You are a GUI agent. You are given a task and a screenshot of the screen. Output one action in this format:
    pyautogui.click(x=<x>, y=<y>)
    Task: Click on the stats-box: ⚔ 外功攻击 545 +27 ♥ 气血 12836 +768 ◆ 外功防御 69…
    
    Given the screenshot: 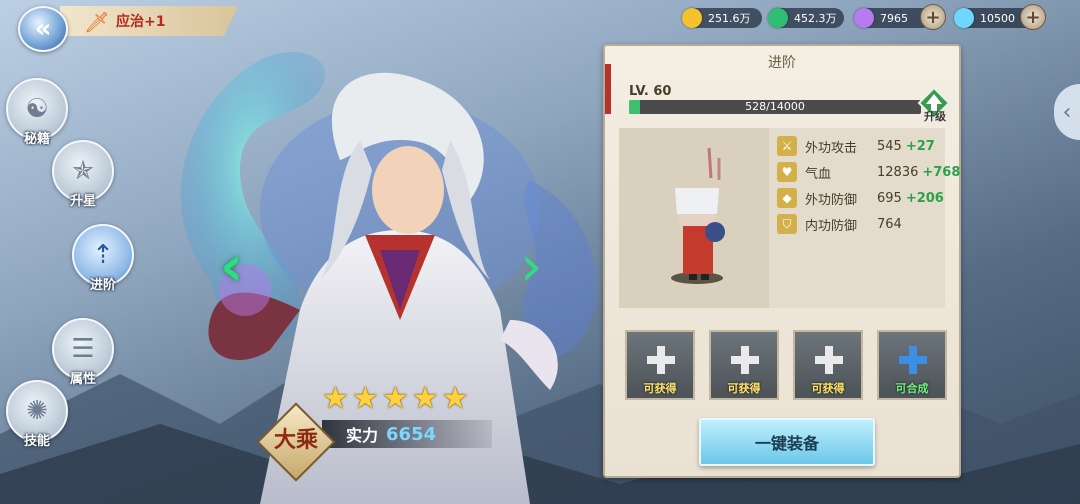 What is the action you would take?
    pyautogui.click(x=864, y=218)
    